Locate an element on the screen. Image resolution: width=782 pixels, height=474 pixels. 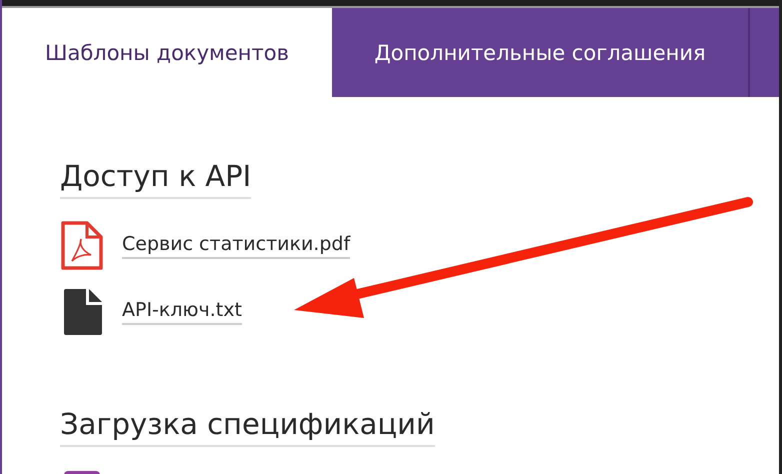
pdf-file-icon is located at coordinates (82, 246).